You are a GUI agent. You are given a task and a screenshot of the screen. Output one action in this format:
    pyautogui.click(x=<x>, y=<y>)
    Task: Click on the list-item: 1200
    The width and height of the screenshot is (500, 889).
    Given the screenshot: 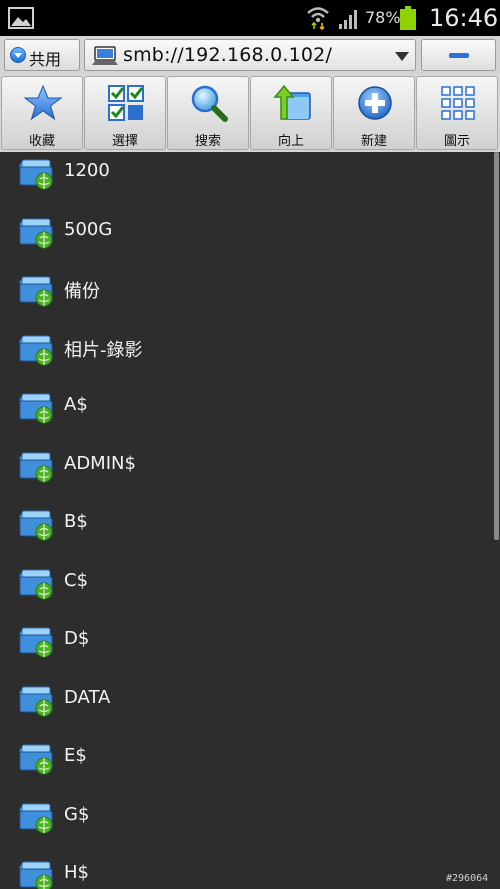 What is the action you would take?
    pyautogui.click(x=245, y=181)
    